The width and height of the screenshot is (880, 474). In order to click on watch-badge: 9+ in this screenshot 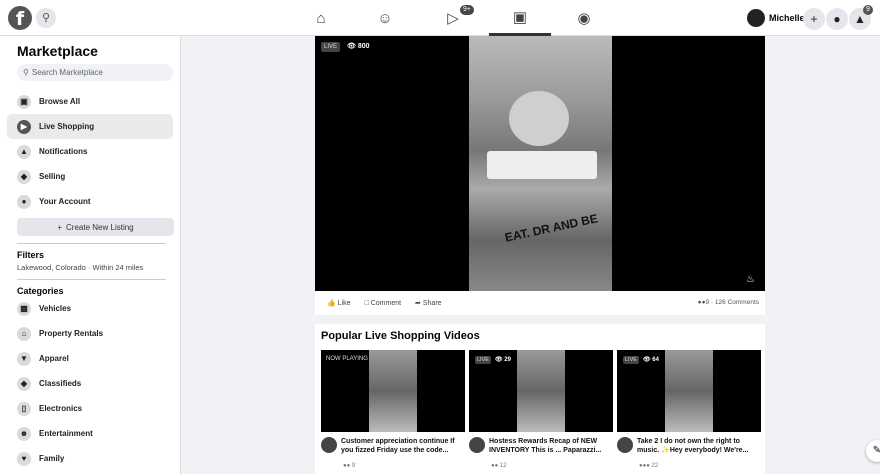, I will do `click(467, 10)`.